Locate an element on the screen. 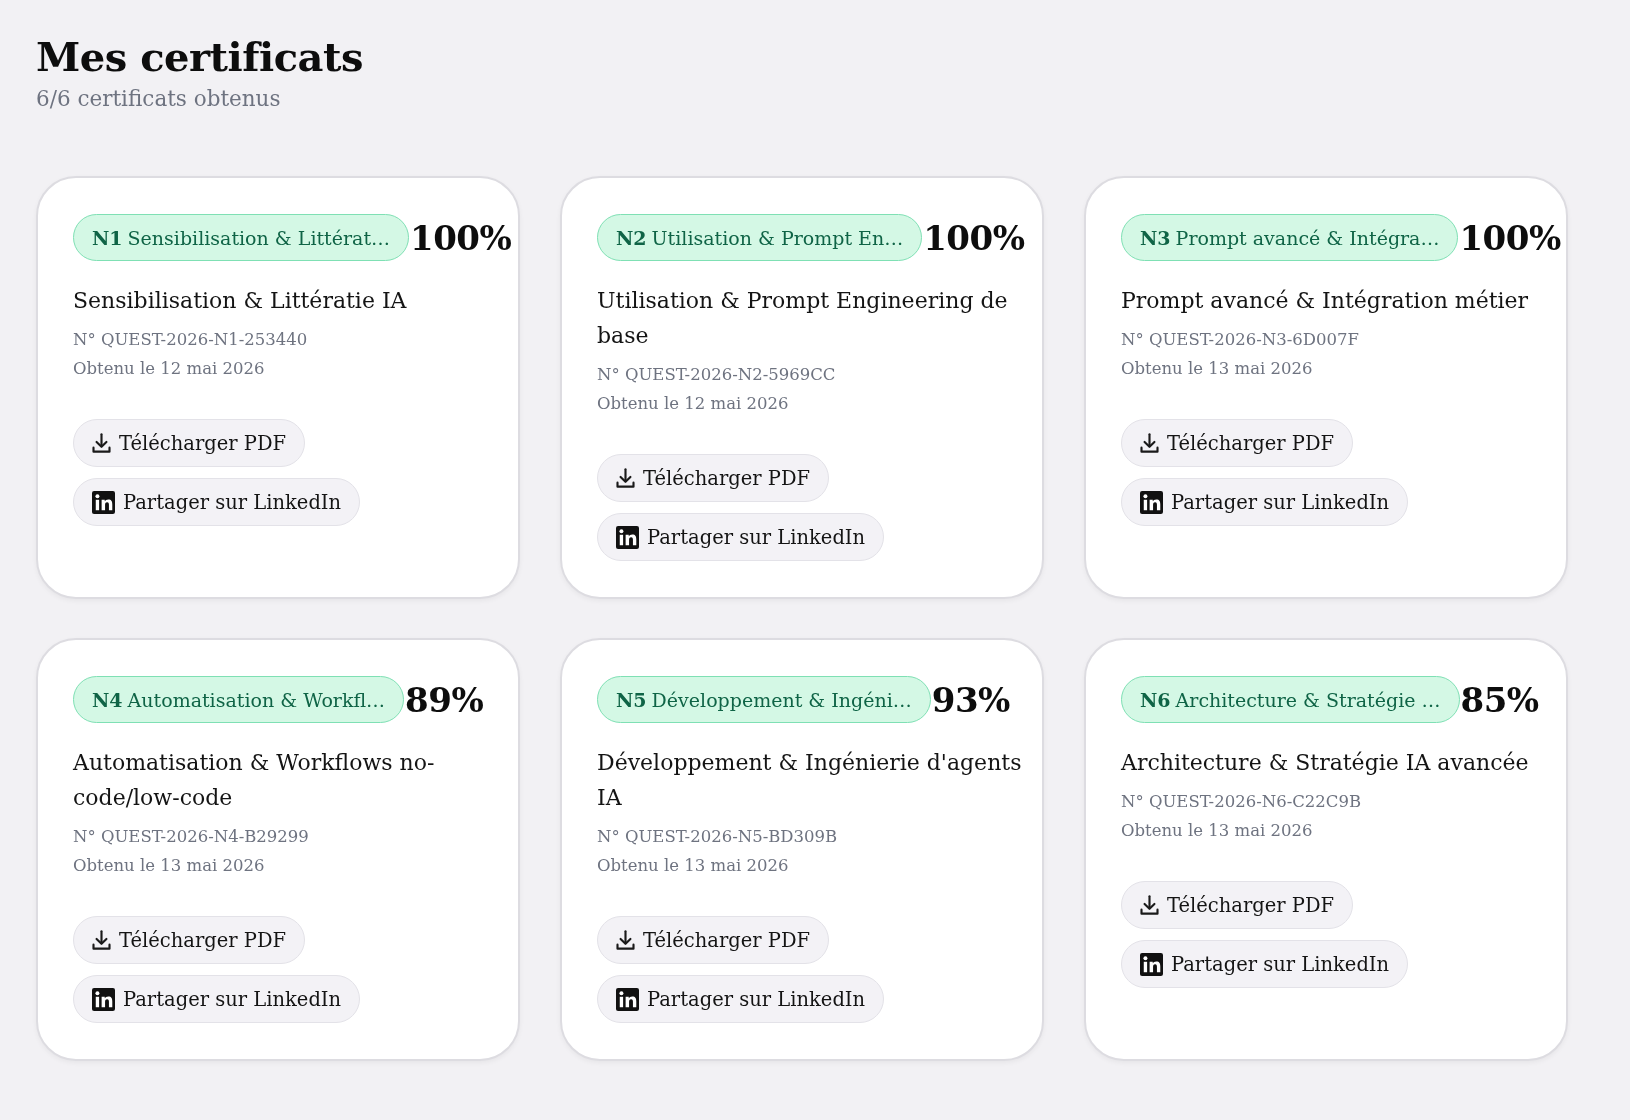 The image size is (1630, 1120). score-percent: 85% is located at coordinates (1499, 700).